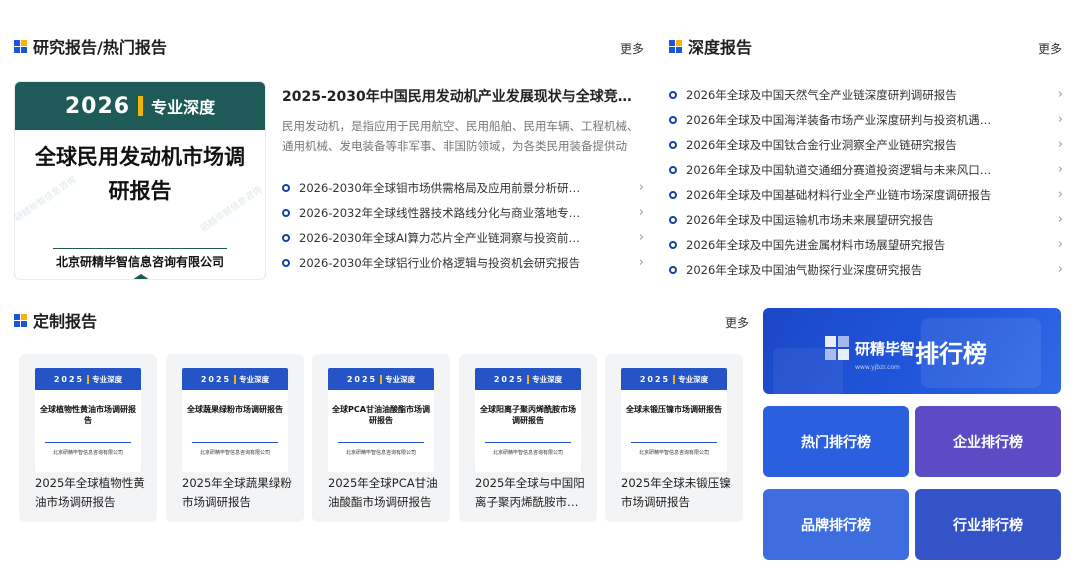  I want to click on custom-section-header: 定制报告, so click(55, 320).